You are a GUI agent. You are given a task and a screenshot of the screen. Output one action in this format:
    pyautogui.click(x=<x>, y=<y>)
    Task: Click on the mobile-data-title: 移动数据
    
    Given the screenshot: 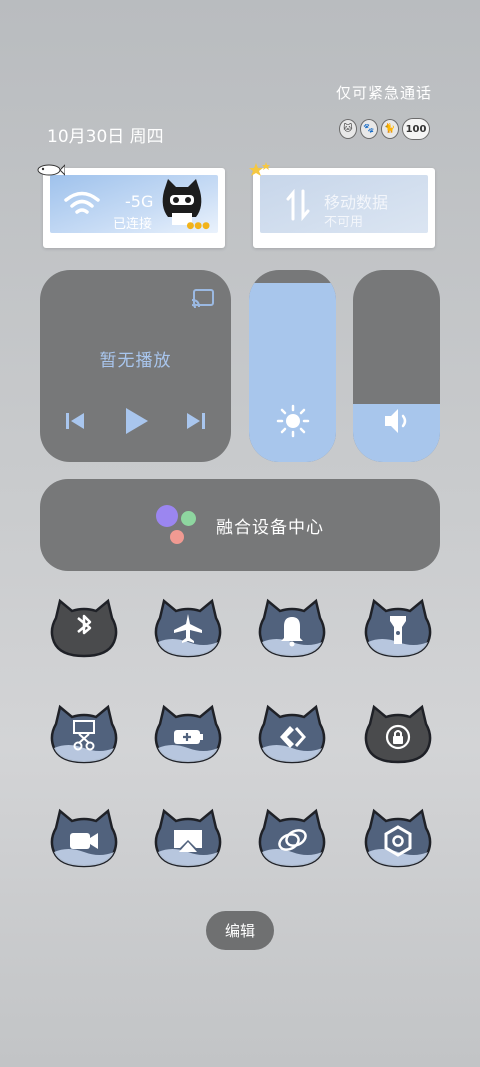 What is the action you would take?
    pyautogui.click(x=356, y=202)
    